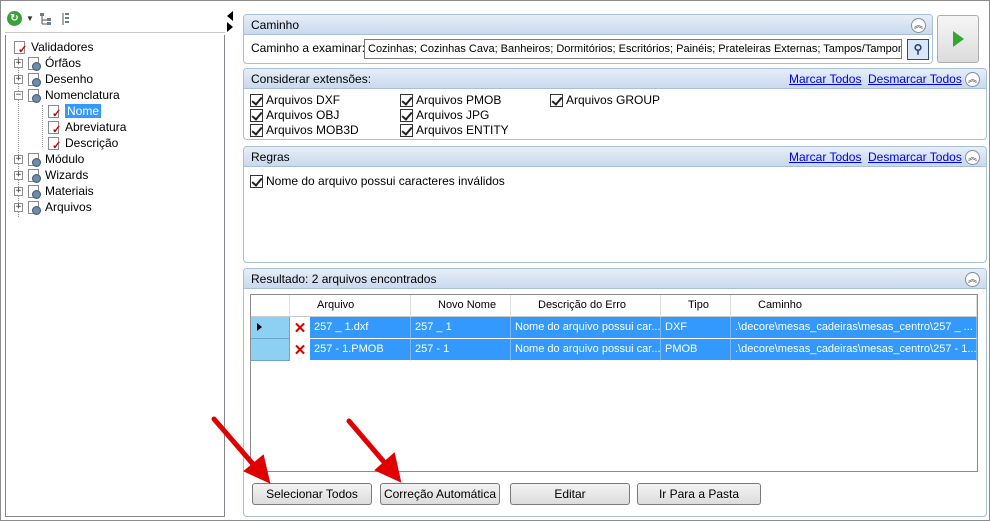  Describe the element at coordinates (312, 130) in the screenshot. I see `checkbox-label: Arquivos MOB3D` at that location.